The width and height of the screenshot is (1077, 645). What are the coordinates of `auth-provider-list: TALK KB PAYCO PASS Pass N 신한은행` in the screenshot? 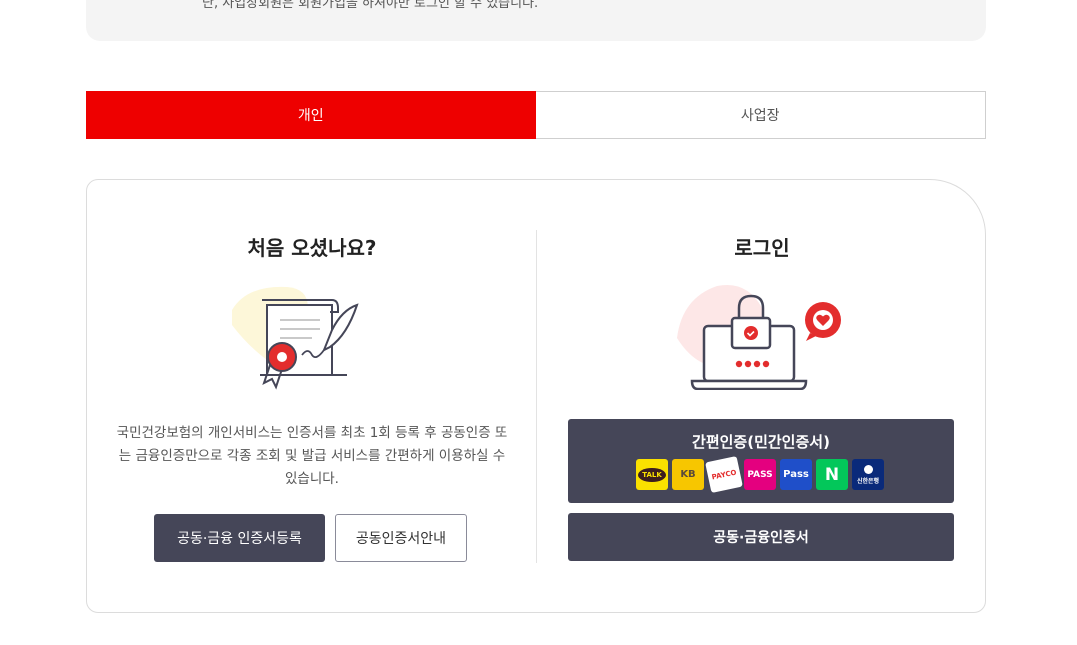 It's located at (760, 474).